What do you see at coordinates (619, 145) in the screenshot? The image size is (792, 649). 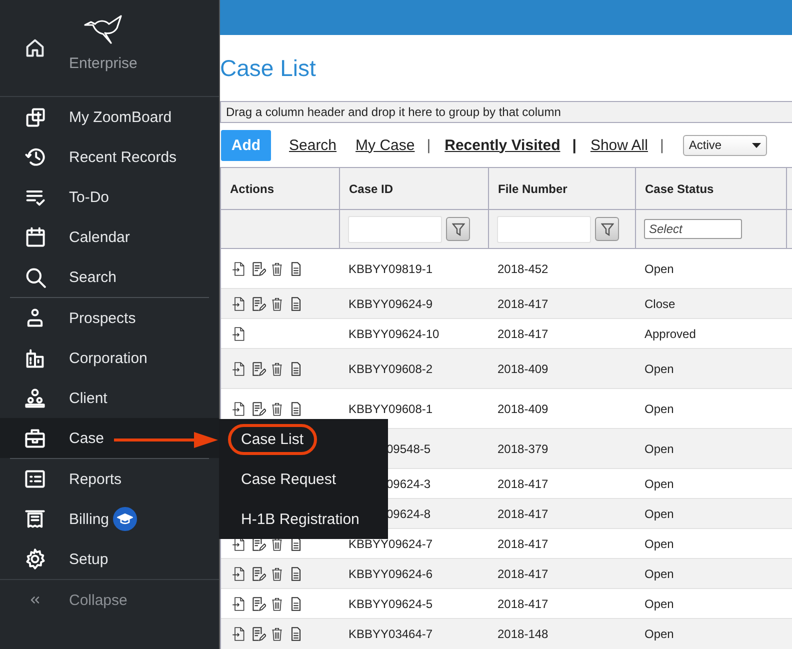 I see `filter-link: Show All` at bounding box center [619, 145].